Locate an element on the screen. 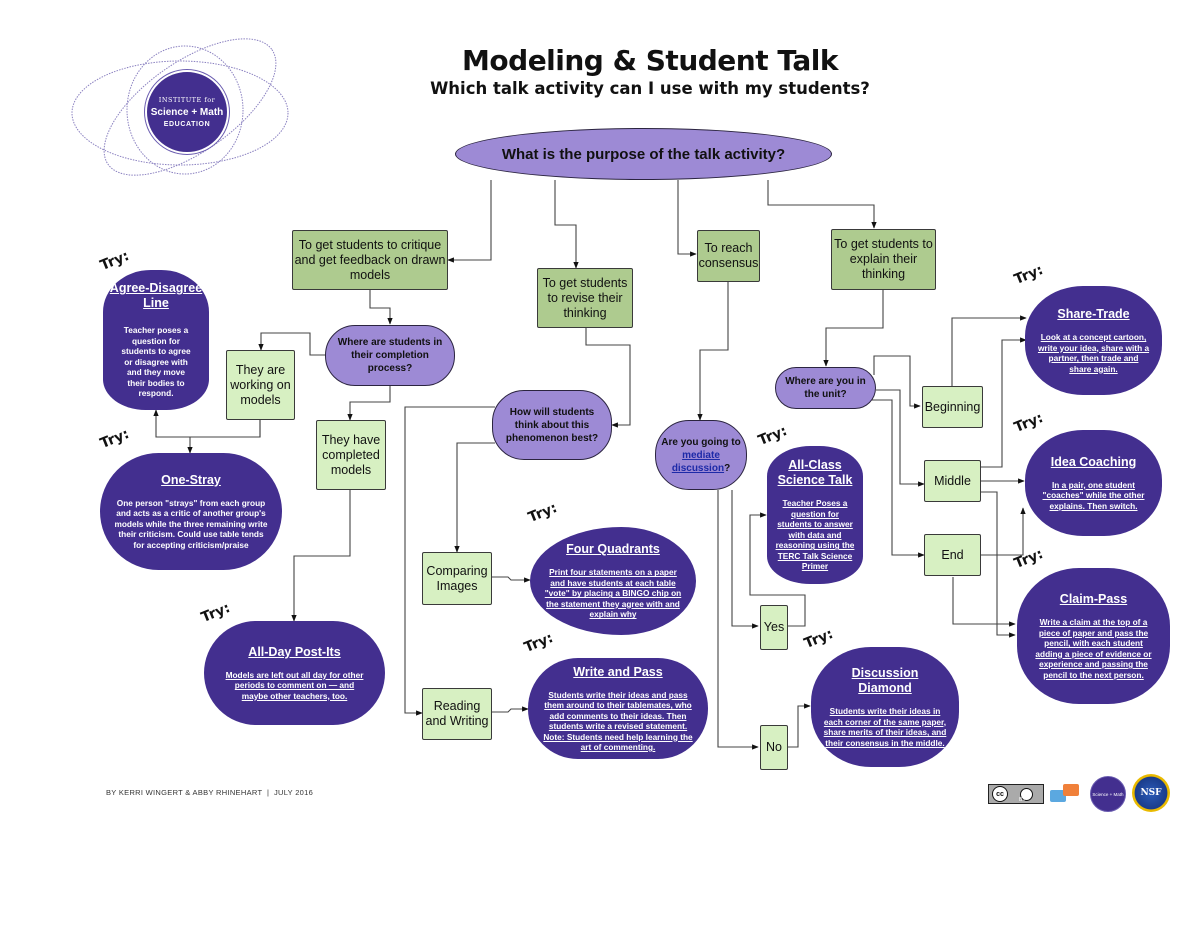  activity-claim-pass-title: Claim-Pass is located at coordinates (1093, 599).